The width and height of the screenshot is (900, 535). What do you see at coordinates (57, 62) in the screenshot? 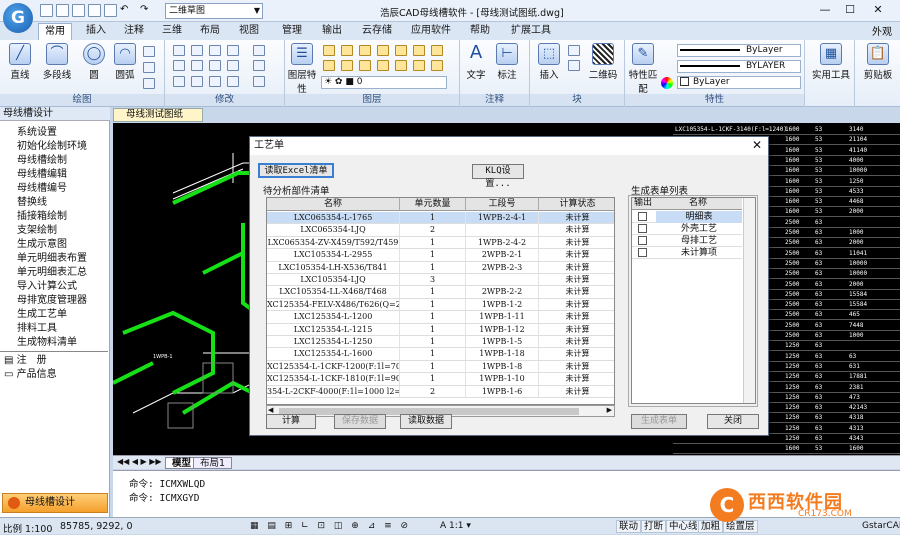
I see `polyline-button: ⌒ 多段线` at bounding box center [57, 62].